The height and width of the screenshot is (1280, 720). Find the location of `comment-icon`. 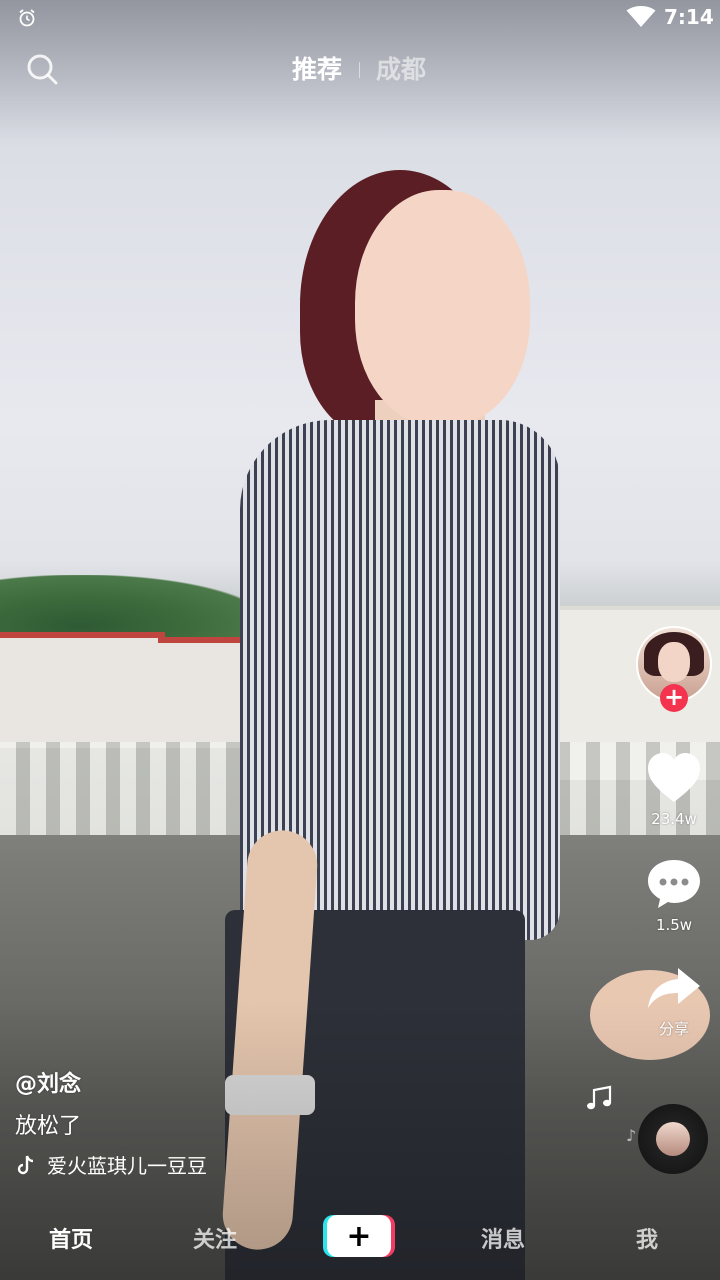

comment-icon is located at coordinates (674, 884).